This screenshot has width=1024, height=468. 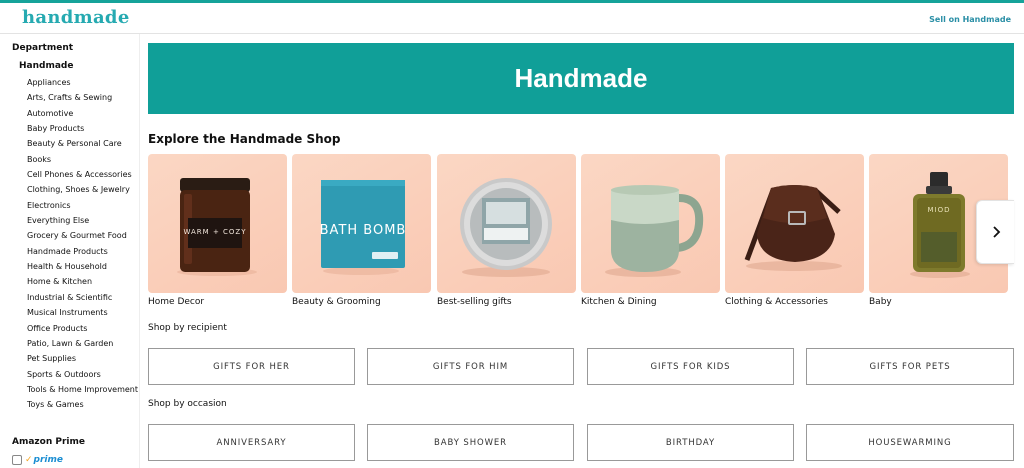 I want to click on prime-filter: ✓ prime, so click(x=37, y=460).